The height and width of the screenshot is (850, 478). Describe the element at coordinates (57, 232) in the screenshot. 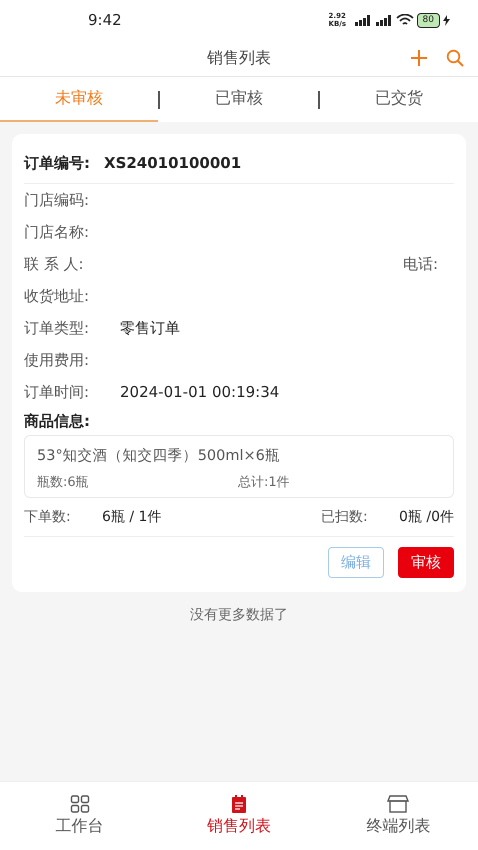

I see `field-label: 门店名称:` at that location.